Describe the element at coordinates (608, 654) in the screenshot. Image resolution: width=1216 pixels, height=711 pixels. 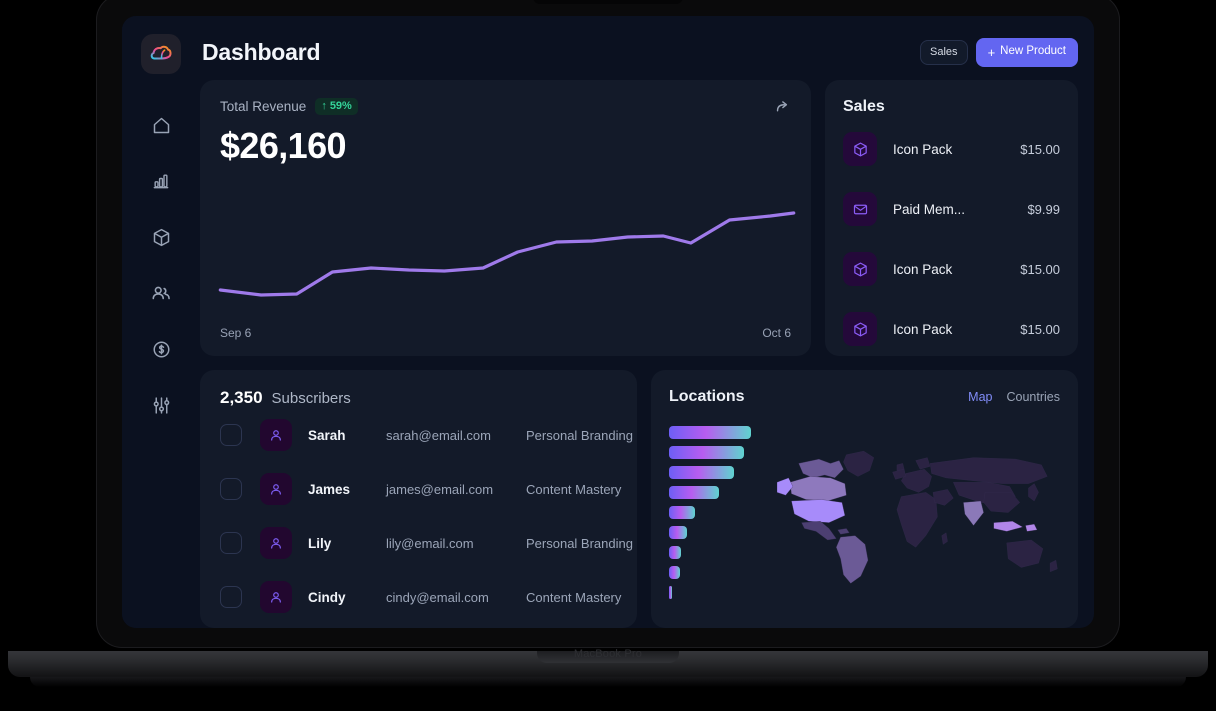
I see `device-label: MacBook Pro` at that location.